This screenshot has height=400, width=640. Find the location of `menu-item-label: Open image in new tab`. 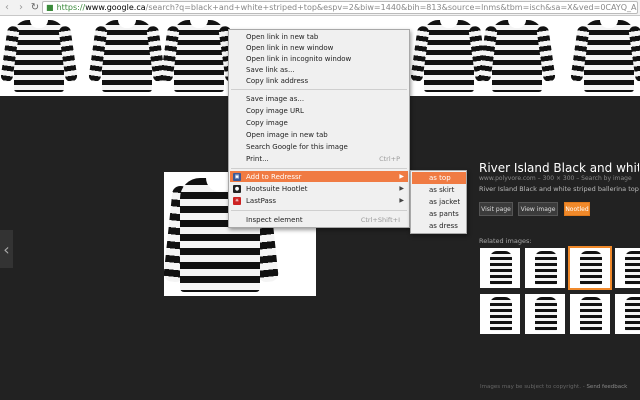

menu-item-label: Open image in new tab is located at coordinates (287, 134).